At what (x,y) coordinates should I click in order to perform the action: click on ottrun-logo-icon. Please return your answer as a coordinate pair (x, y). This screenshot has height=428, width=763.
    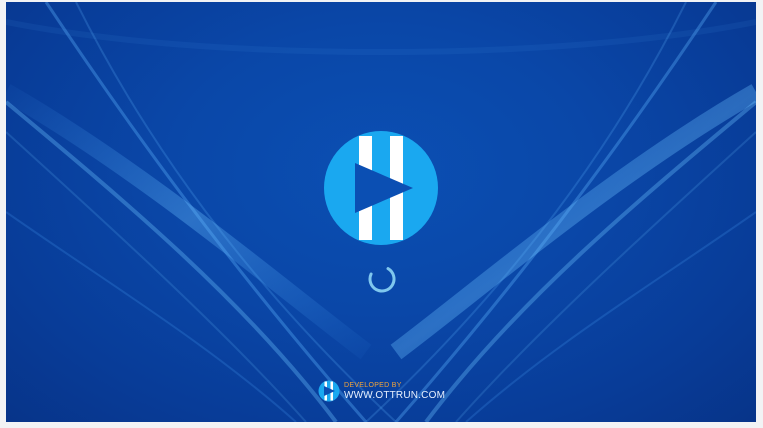
    Looking at the image, I should click on (329, 391).